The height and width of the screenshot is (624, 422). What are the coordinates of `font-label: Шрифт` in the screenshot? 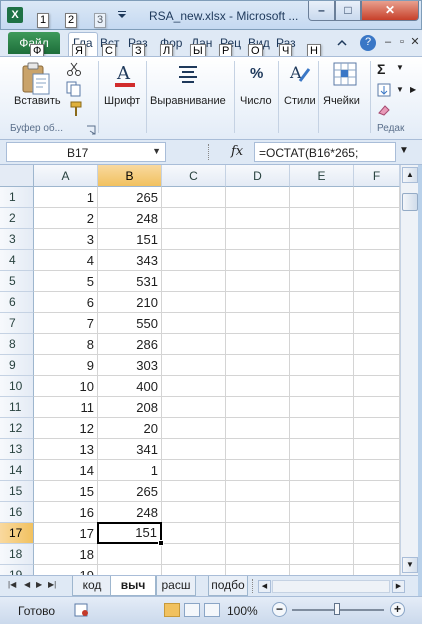 It's located at (122, 101).